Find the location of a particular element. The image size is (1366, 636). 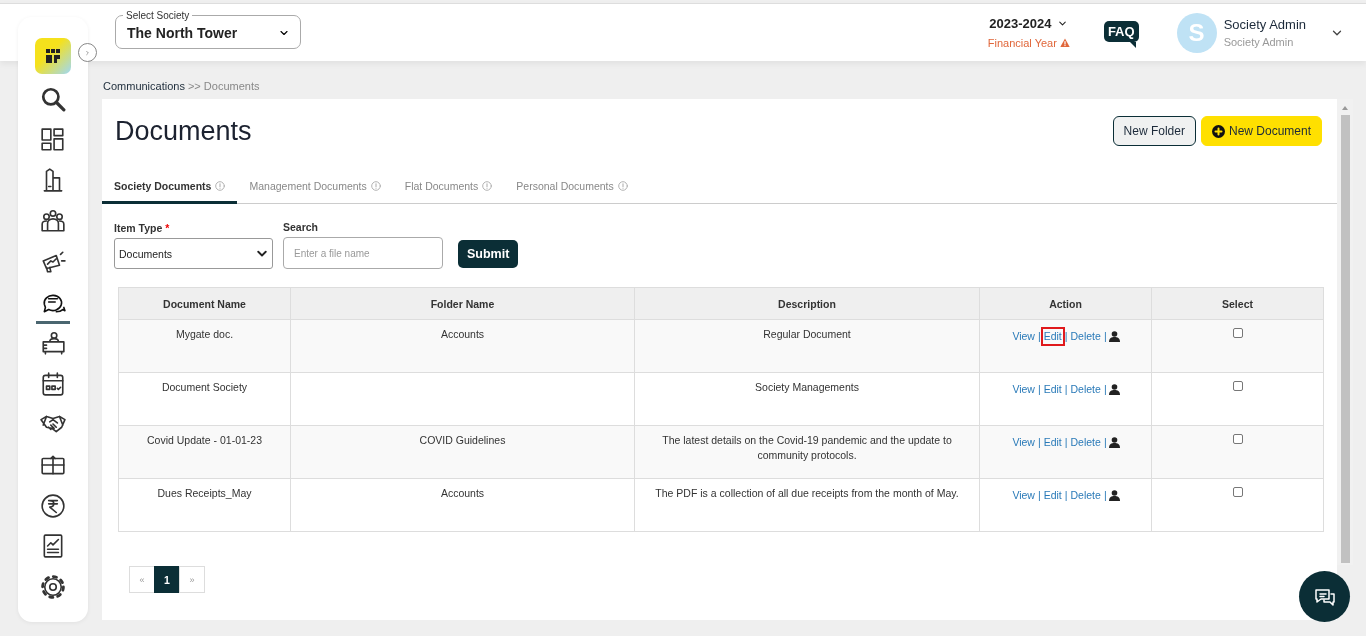

dashboard-icon is located at coordinates (53, 139).